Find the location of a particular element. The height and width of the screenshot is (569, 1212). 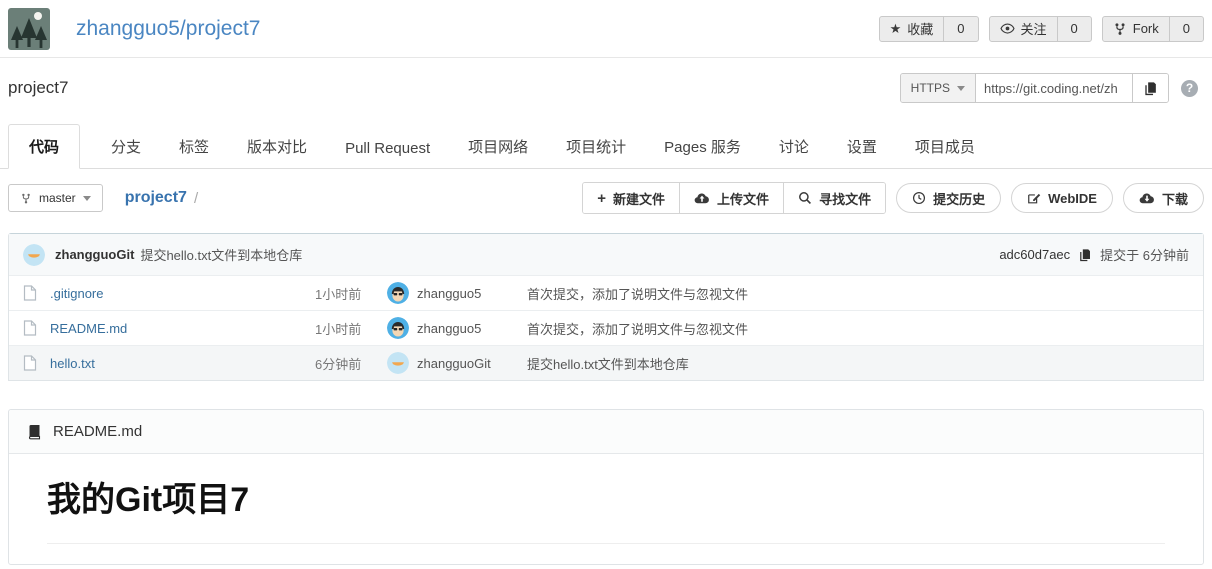

tab-pull-request: Pull Request is located at coordinates (387, 148).